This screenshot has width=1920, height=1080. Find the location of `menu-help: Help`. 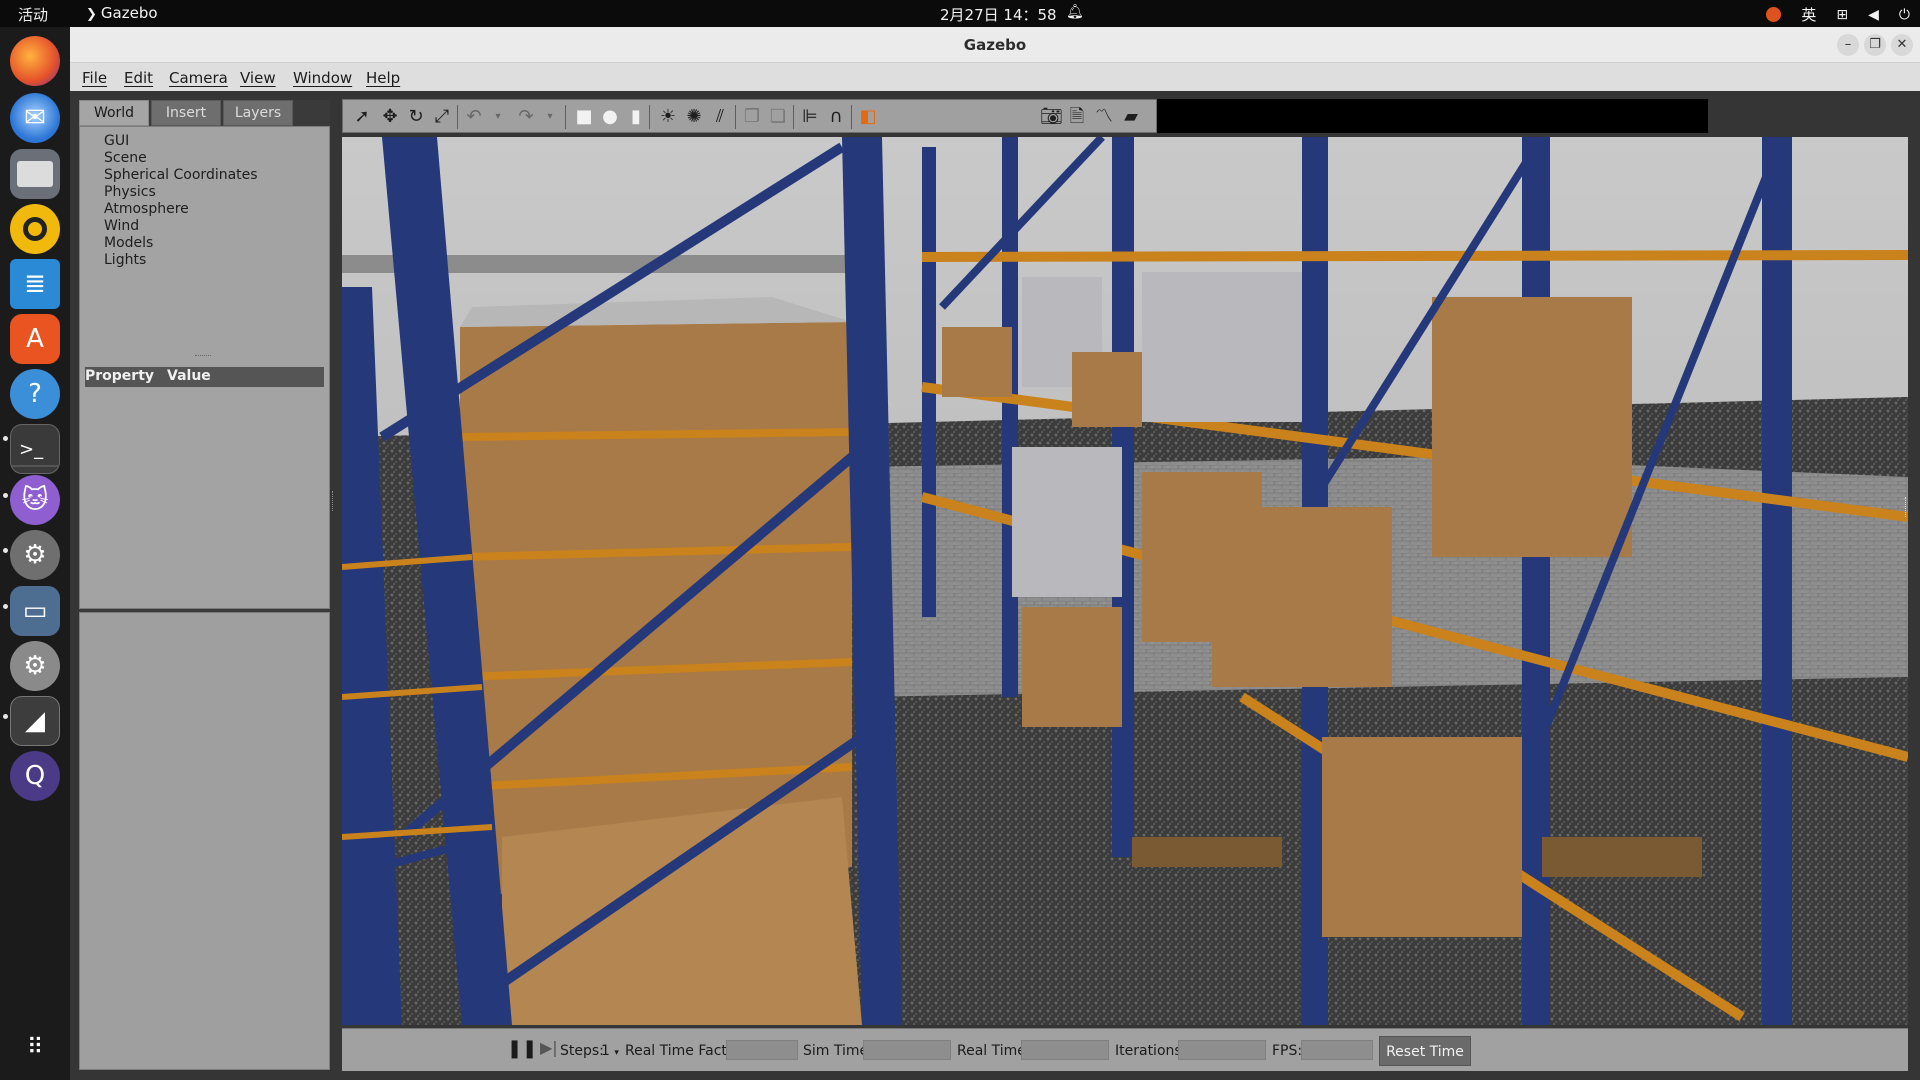

menu-help: Help is located at coordinates (383, 78).